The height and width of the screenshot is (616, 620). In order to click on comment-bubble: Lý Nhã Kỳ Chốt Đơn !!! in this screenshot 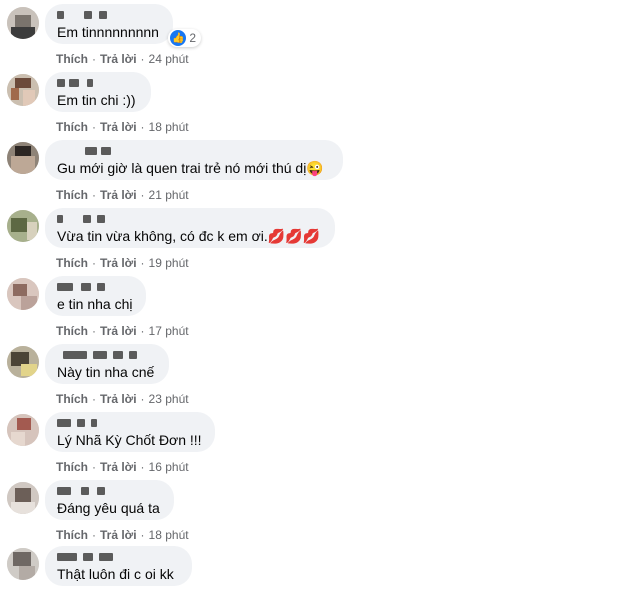, I will do `click(130, 432)`.